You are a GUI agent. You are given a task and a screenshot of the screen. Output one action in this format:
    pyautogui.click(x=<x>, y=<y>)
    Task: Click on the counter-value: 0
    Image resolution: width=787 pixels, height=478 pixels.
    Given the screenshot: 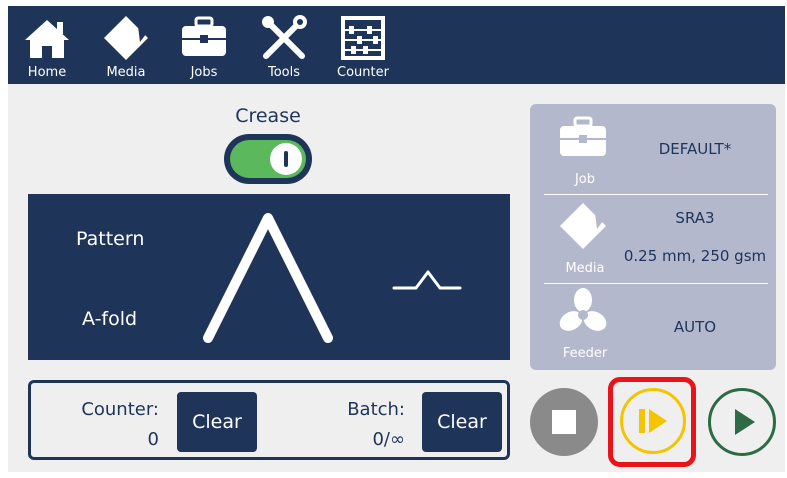 What is the action you would take?
    pyautogui.click(x=153, y=439)
    